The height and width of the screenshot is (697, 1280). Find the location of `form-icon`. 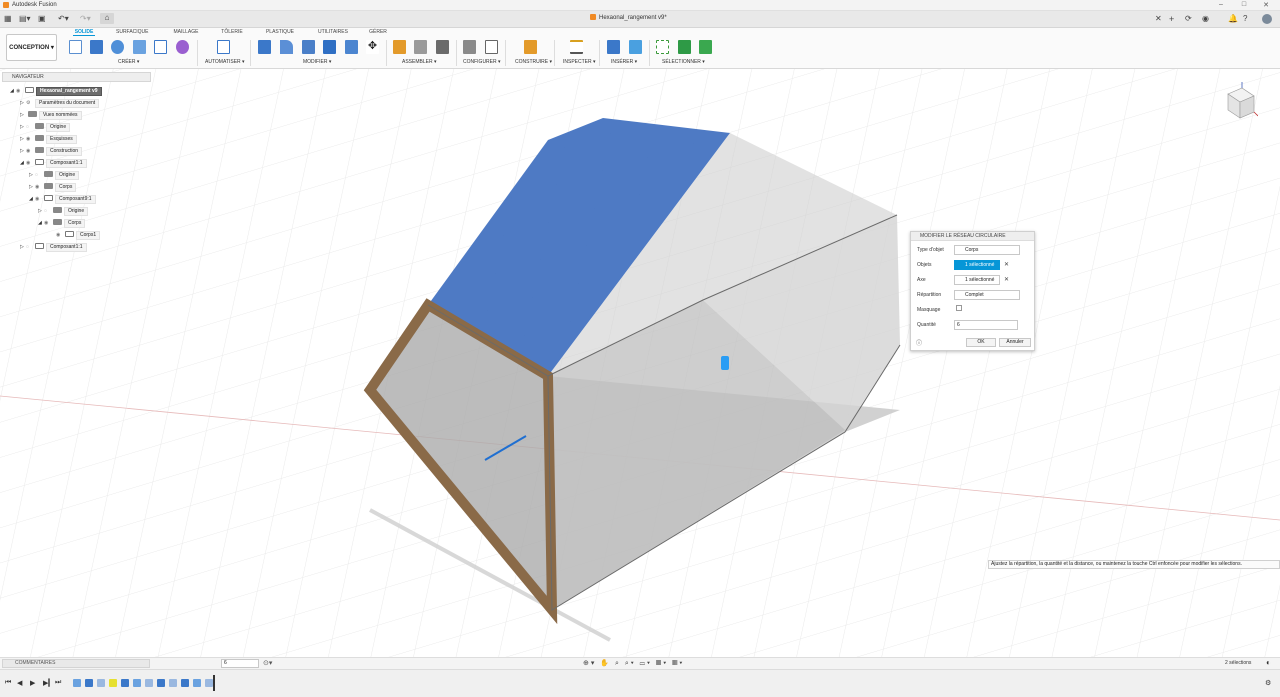

form-icon is located at coordinates (182, 47).